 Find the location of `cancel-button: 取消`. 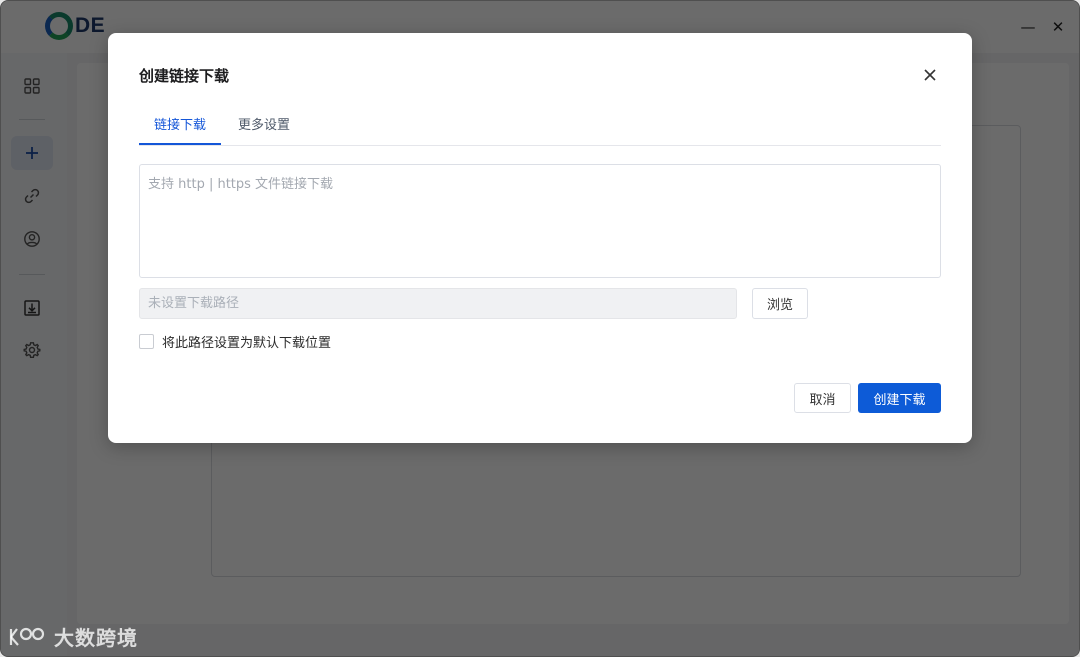

cancel-button: 取消 is located at coordinates (822, 398).